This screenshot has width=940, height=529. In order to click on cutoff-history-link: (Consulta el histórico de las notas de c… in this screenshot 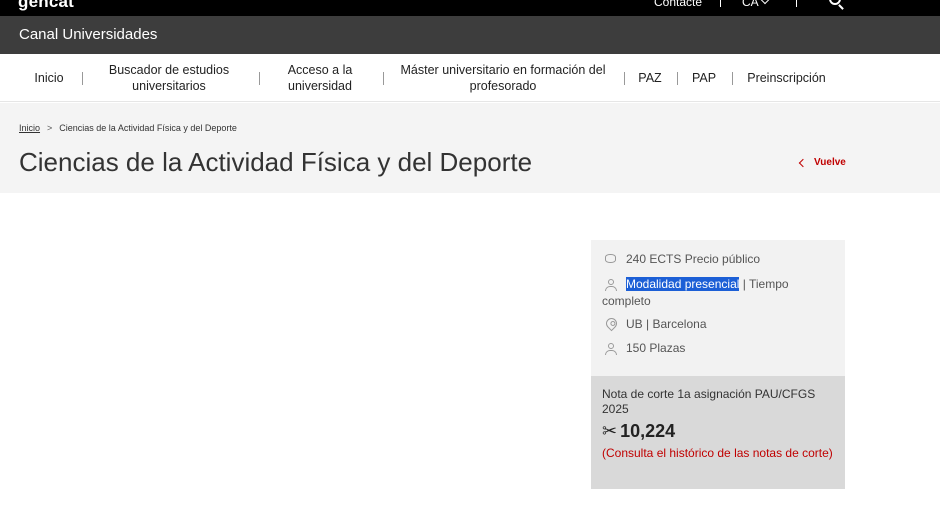, I will do `click(720, 453)`.